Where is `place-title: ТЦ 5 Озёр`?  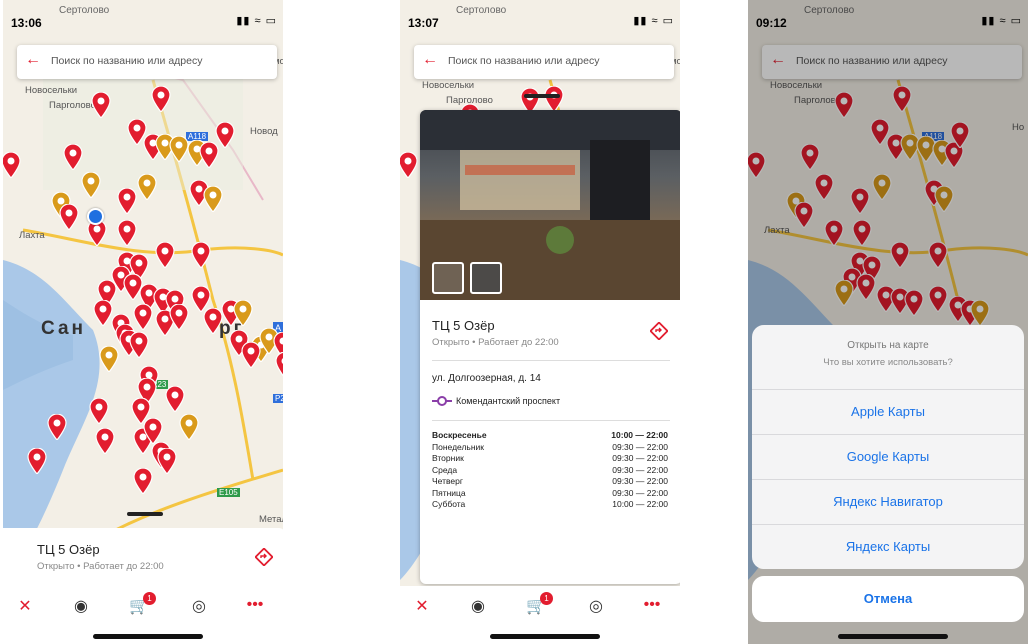
place-title: ТЦ 5 Озёр is located at coordinates (463, 325).